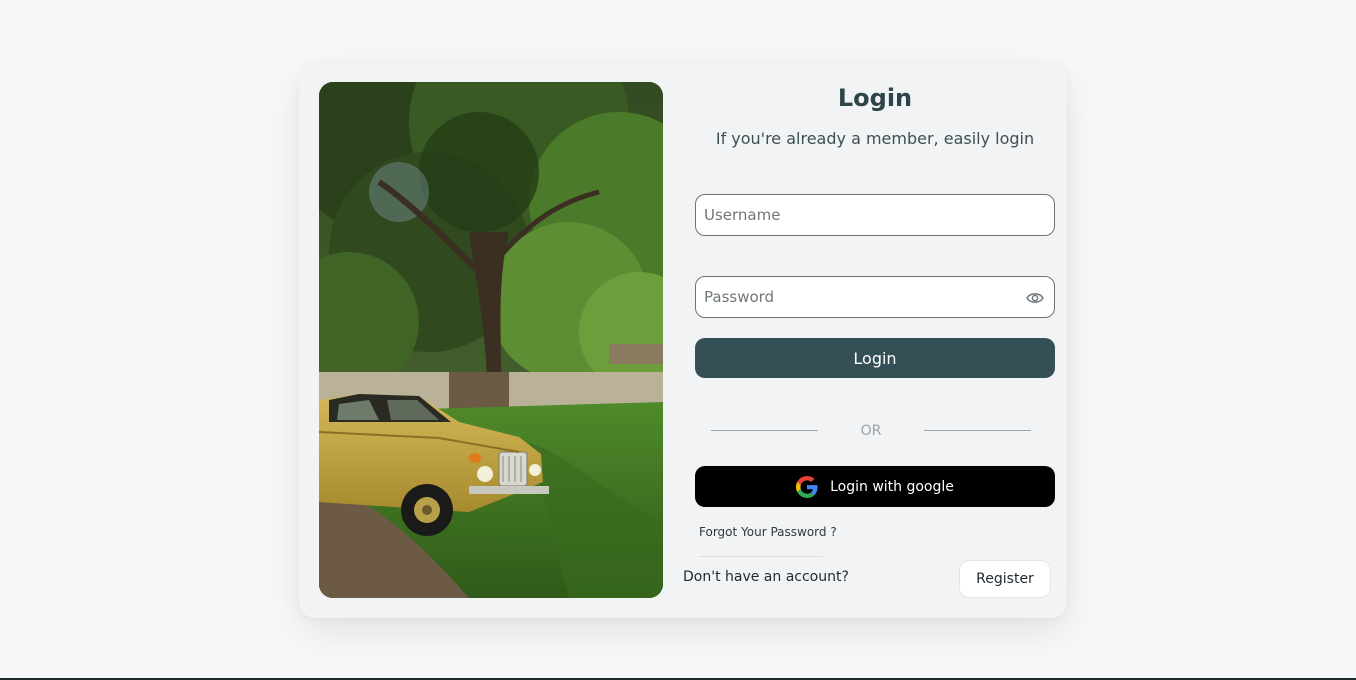 Image resolution: width=1356 pixels, height=680 pixels. I want to click on no-account-text: Don't have an account?, so click(766, 577).